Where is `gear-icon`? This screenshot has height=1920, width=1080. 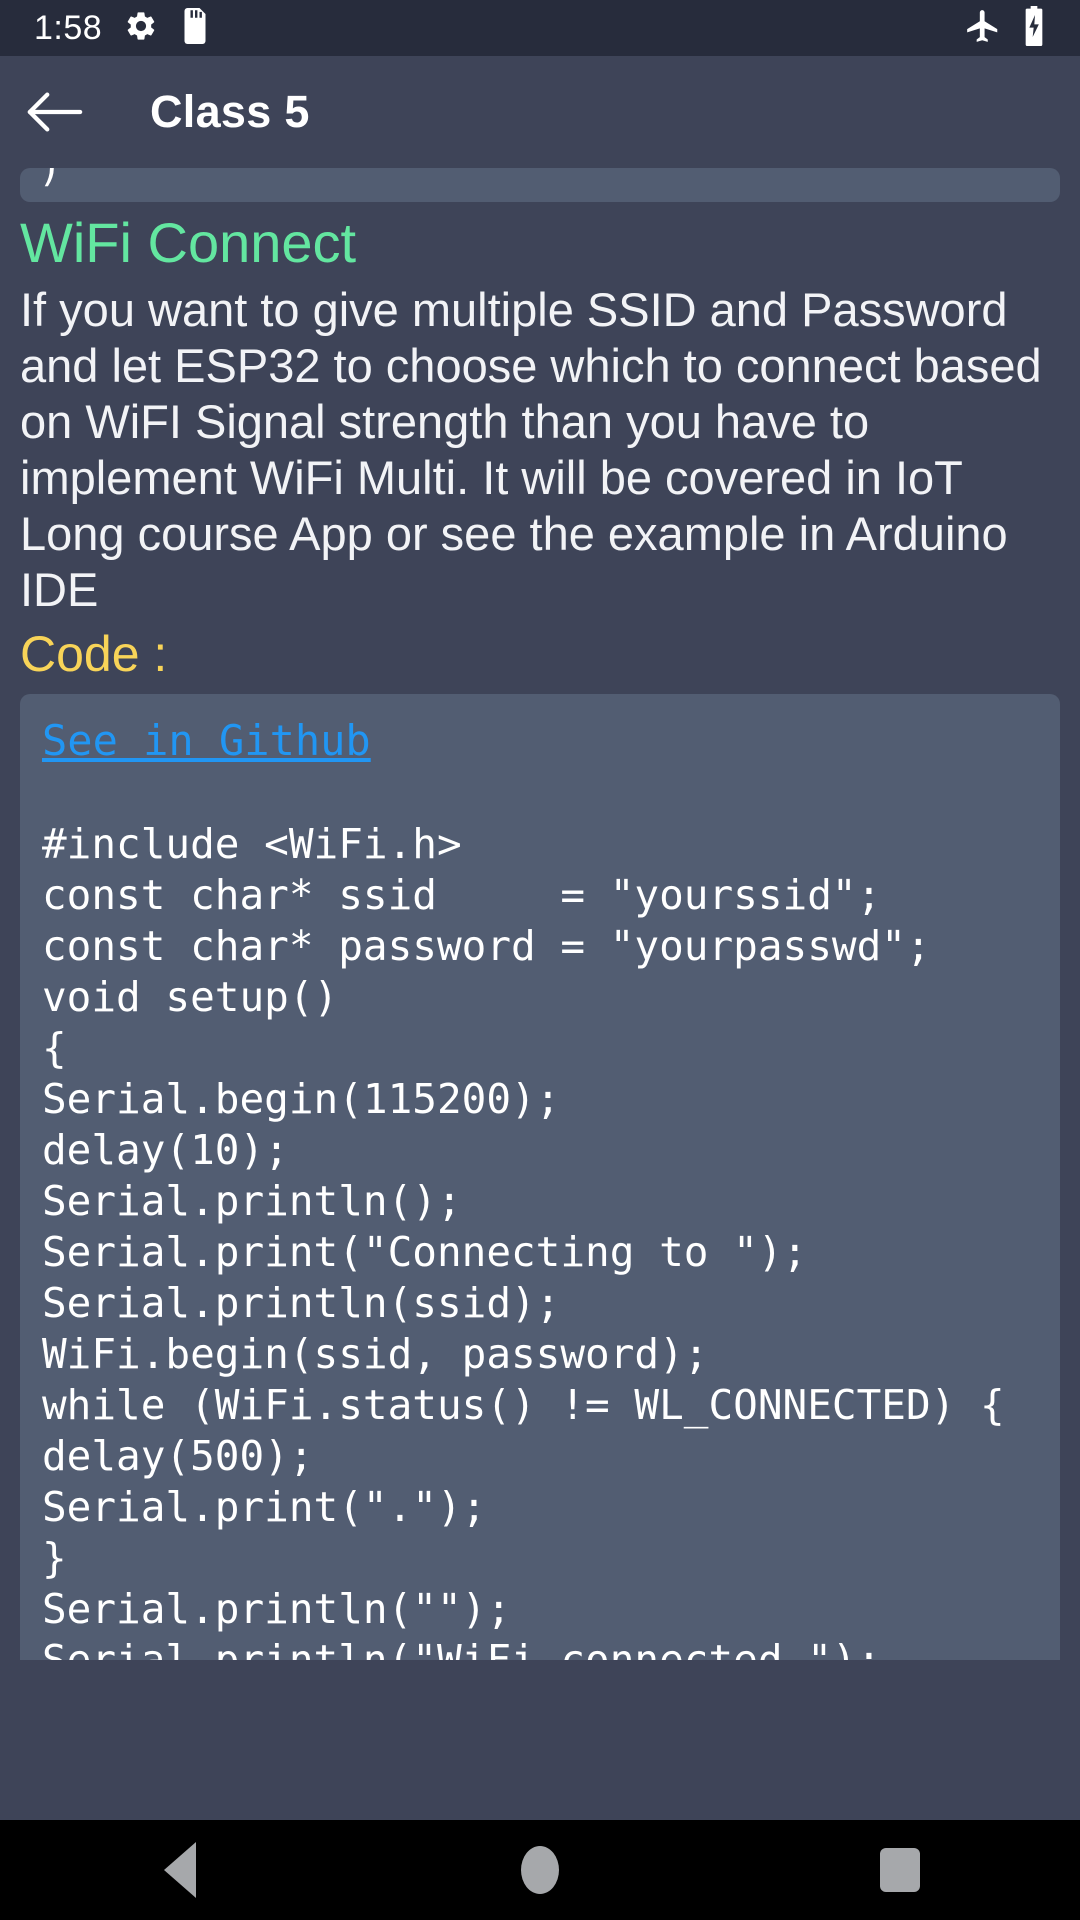 gear-icon is located at coordinates (141, 28).